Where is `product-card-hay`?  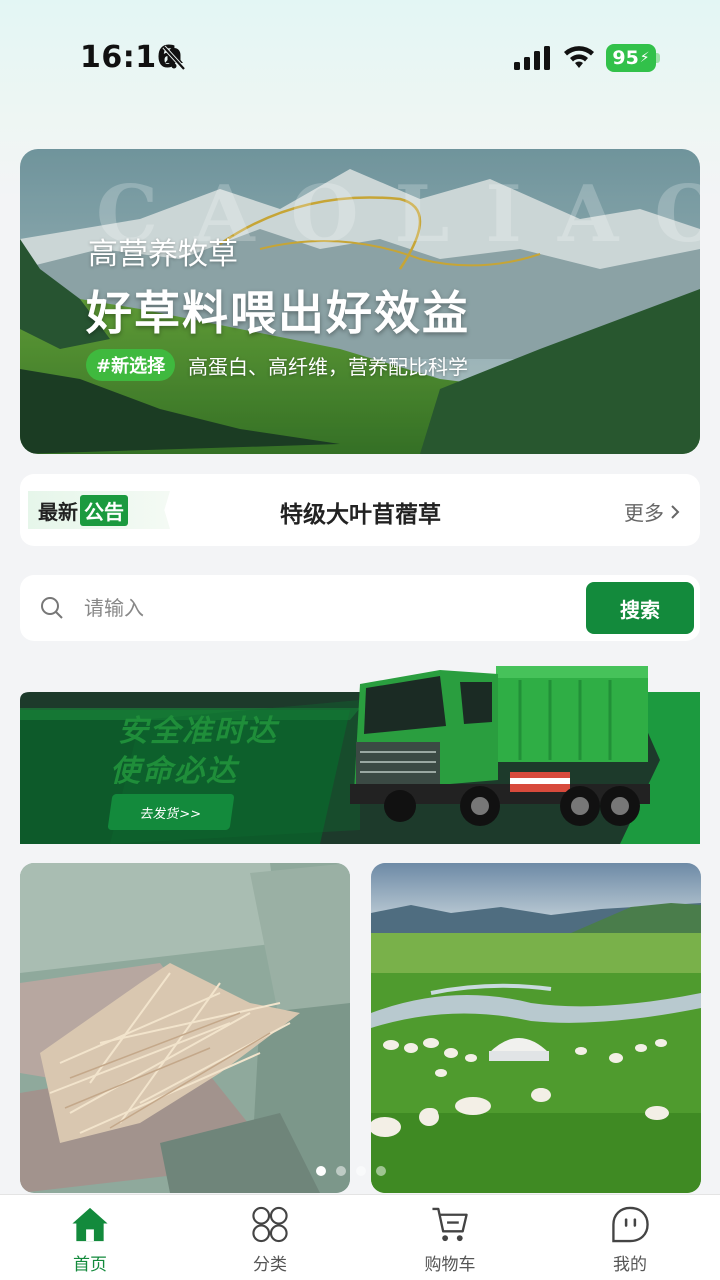
product-card-hay is located at coordinates (185, 1028).